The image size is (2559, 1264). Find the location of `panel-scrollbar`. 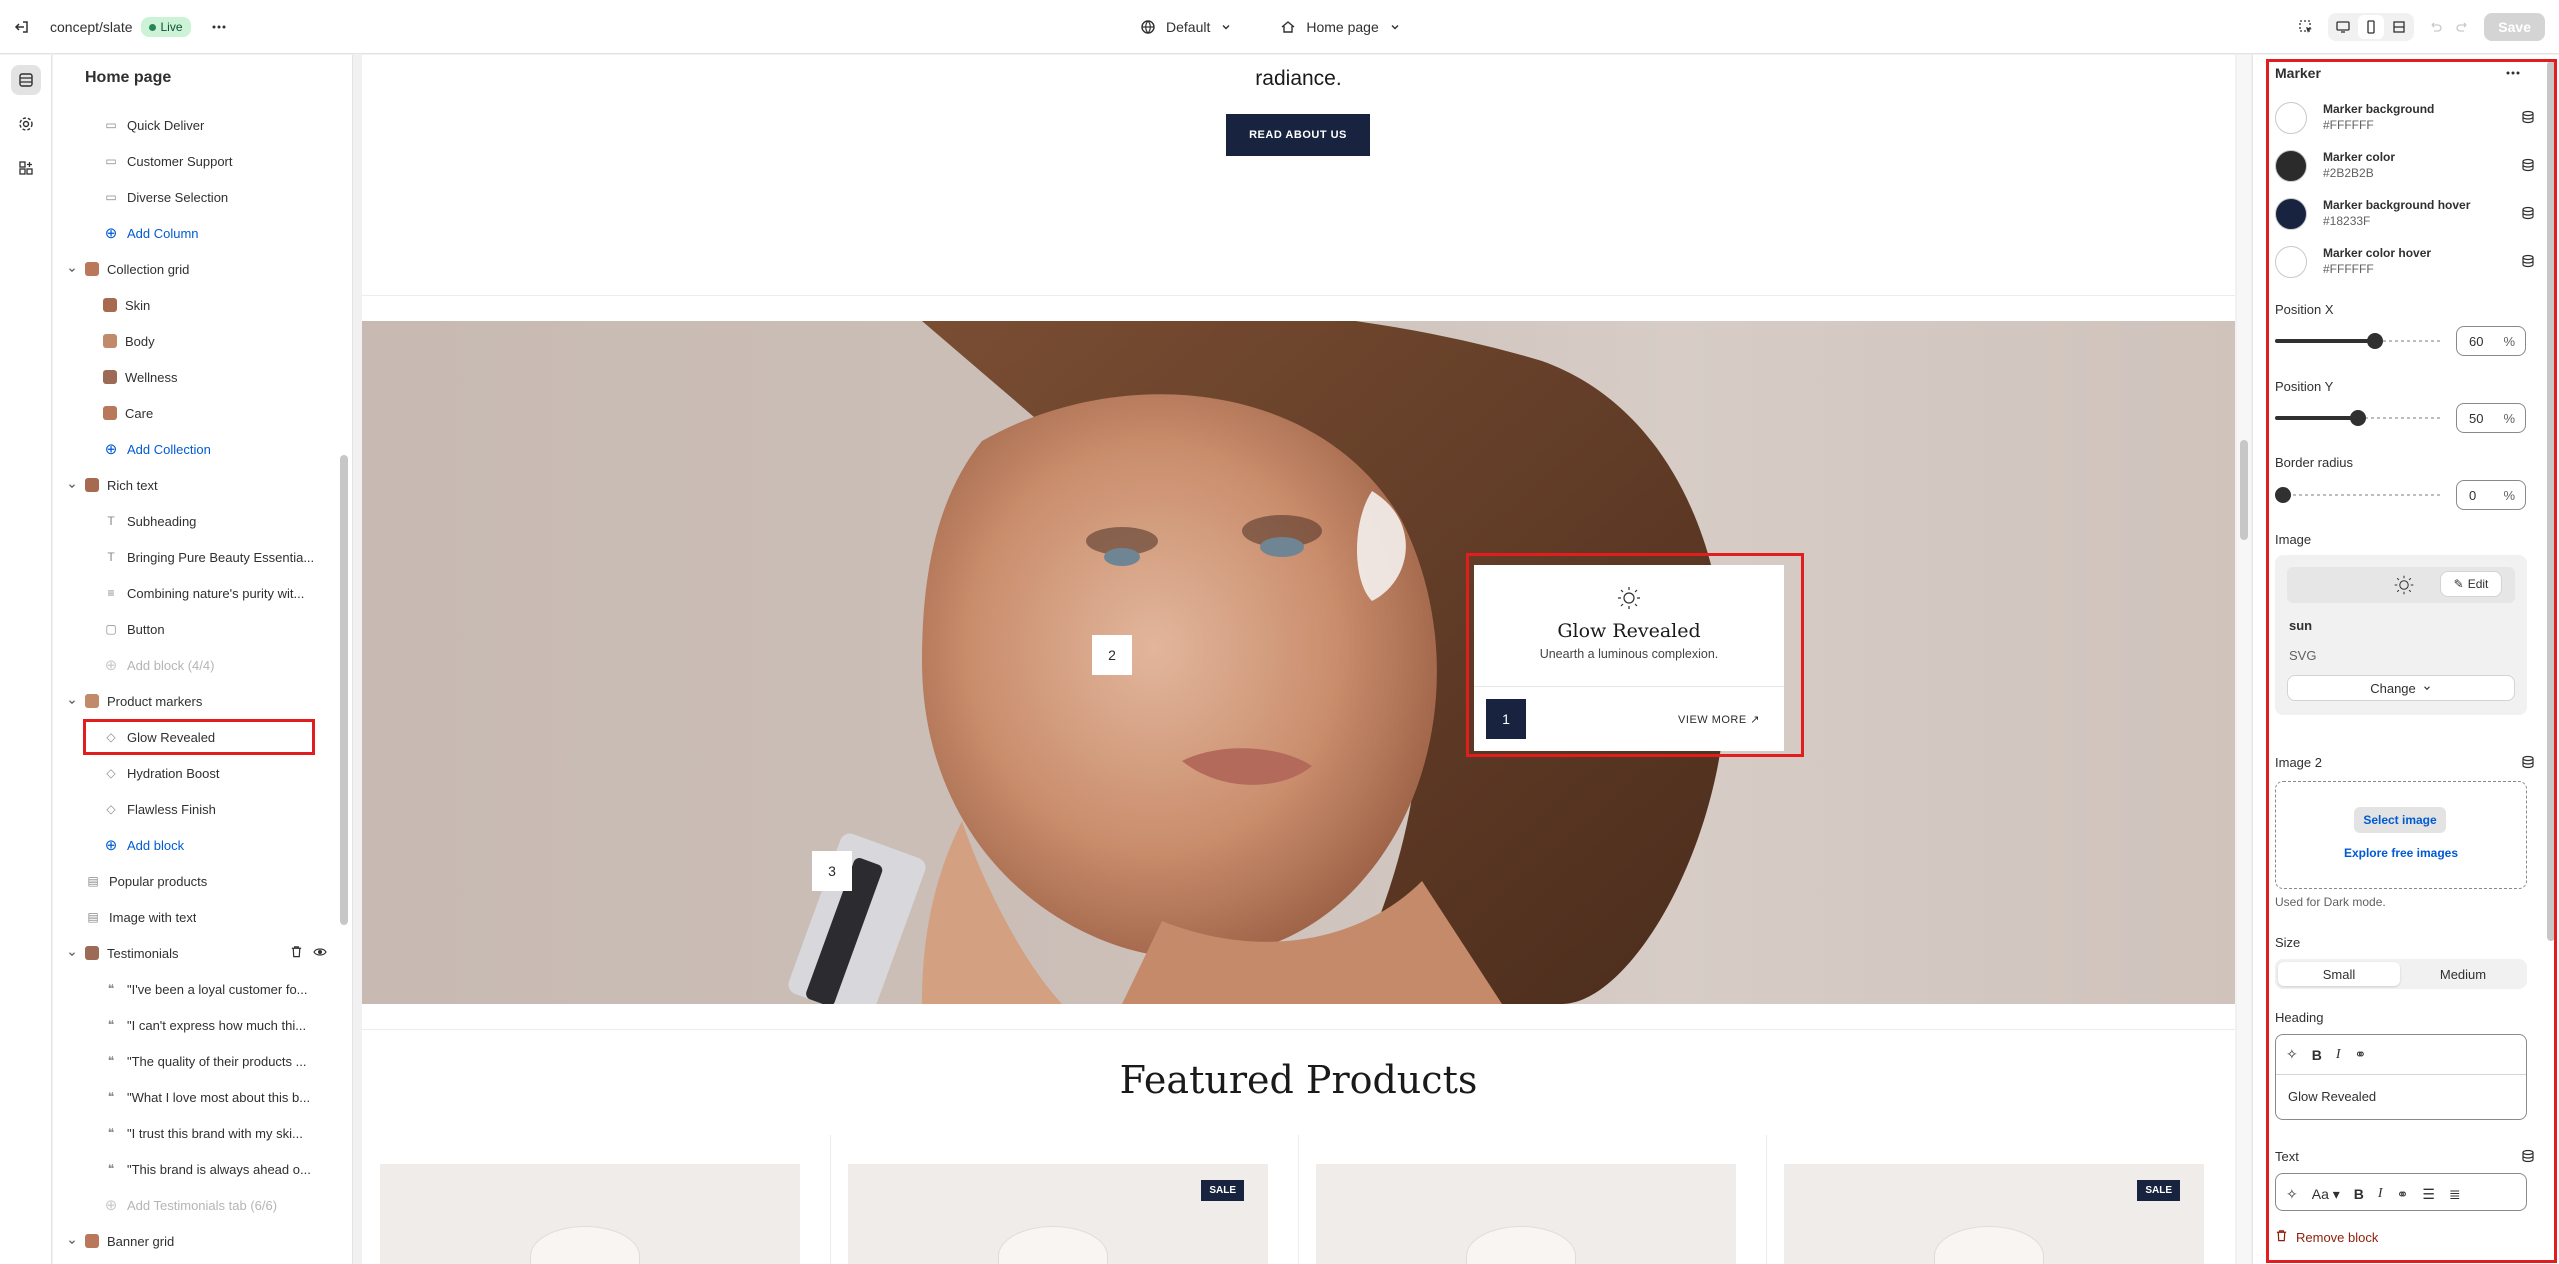

panel-scrollbar is located at coordinates (2550, 659).